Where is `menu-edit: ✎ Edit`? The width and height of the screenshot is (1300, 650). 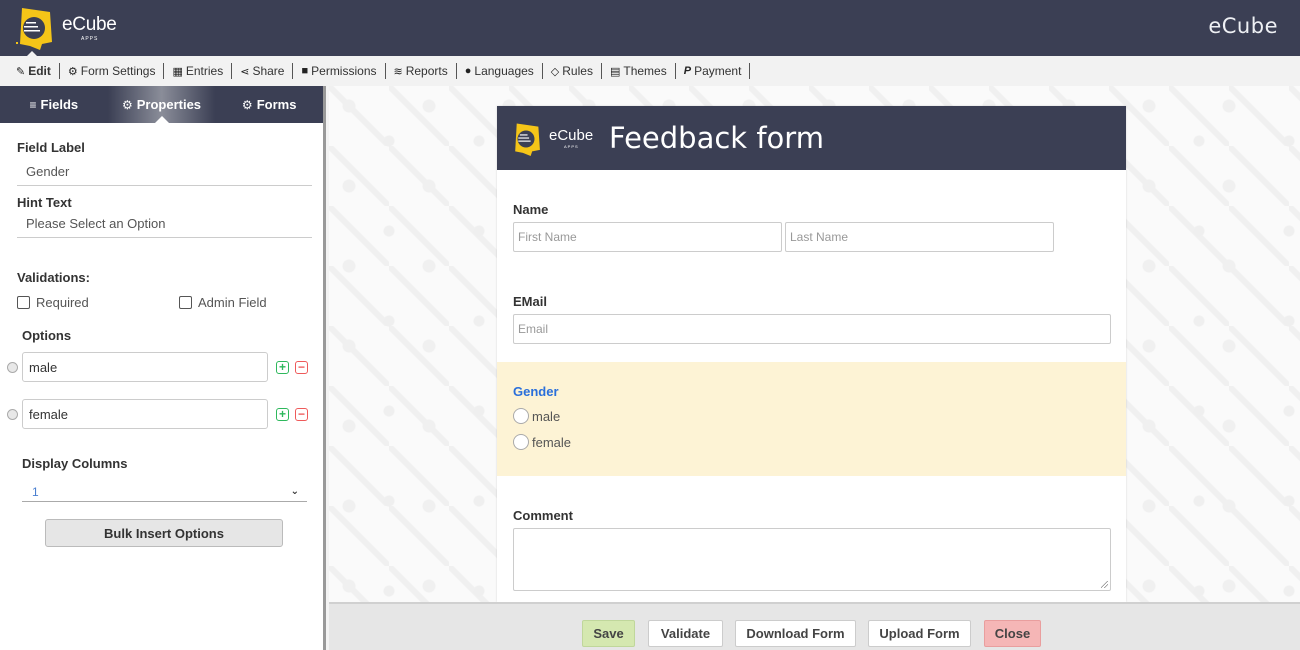
menu-edit: ✎ Edit is located at coordinates (34, 65).